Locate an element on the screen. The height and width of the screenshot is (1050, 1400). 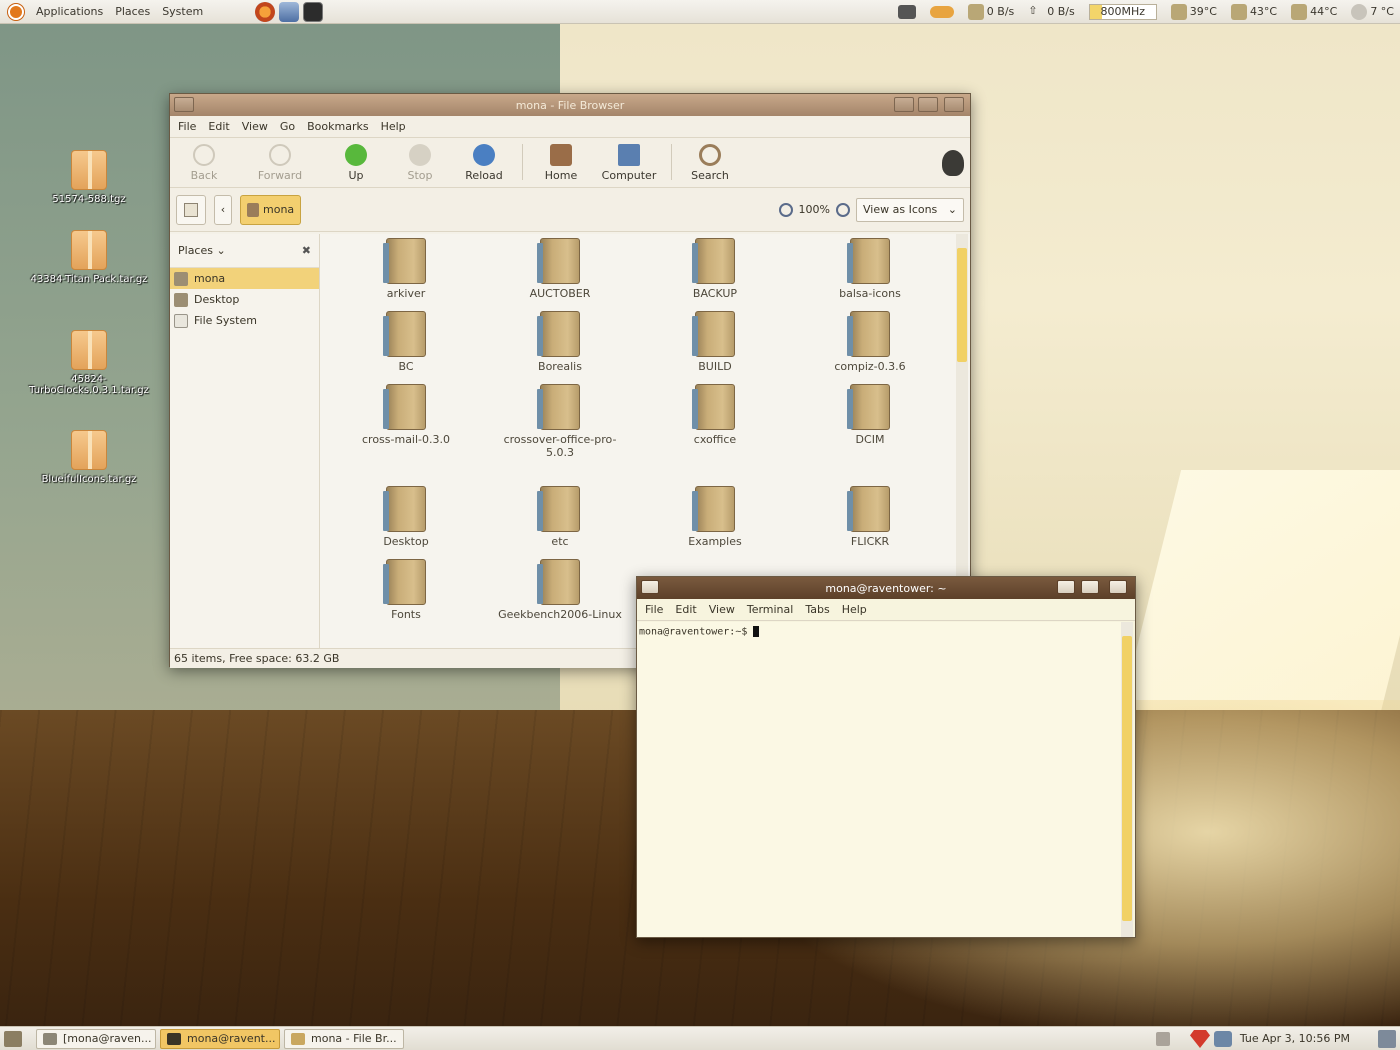
desktop-file-icon: 43384-Titan Pack.tar.gz is located at coordinates (89, 257).